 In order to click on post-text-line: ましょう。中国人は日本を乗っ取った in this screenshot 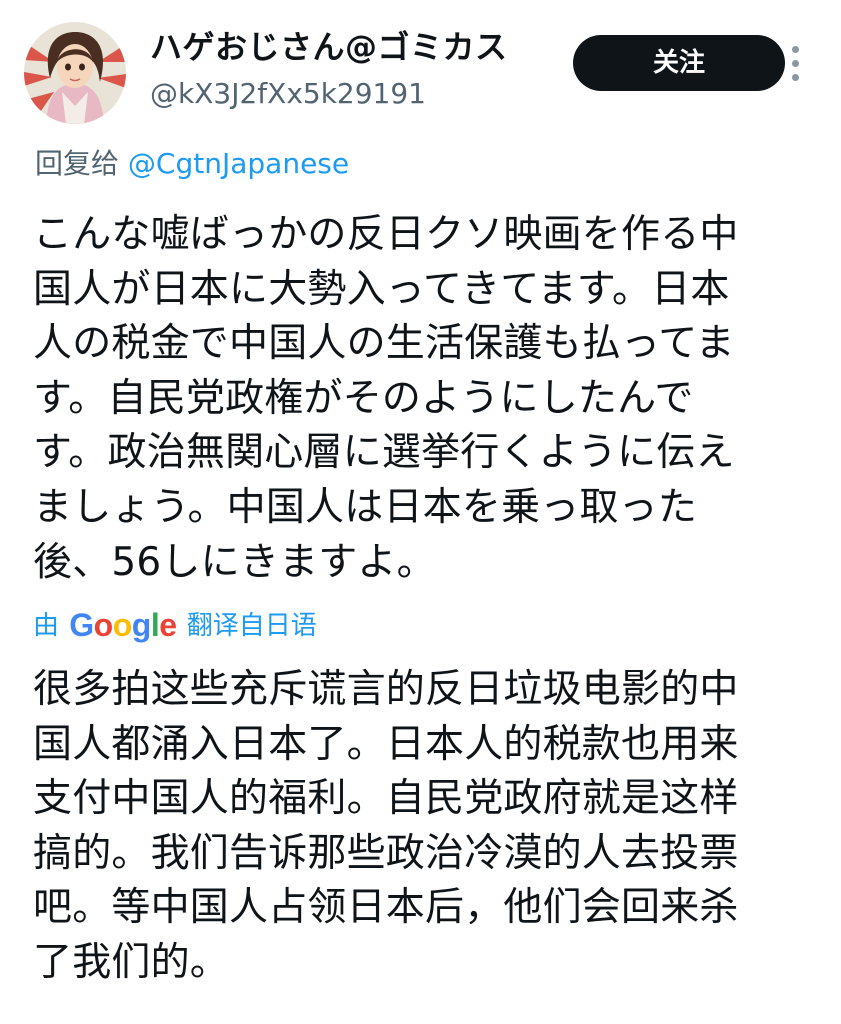, I will do `click(365, 507)`.